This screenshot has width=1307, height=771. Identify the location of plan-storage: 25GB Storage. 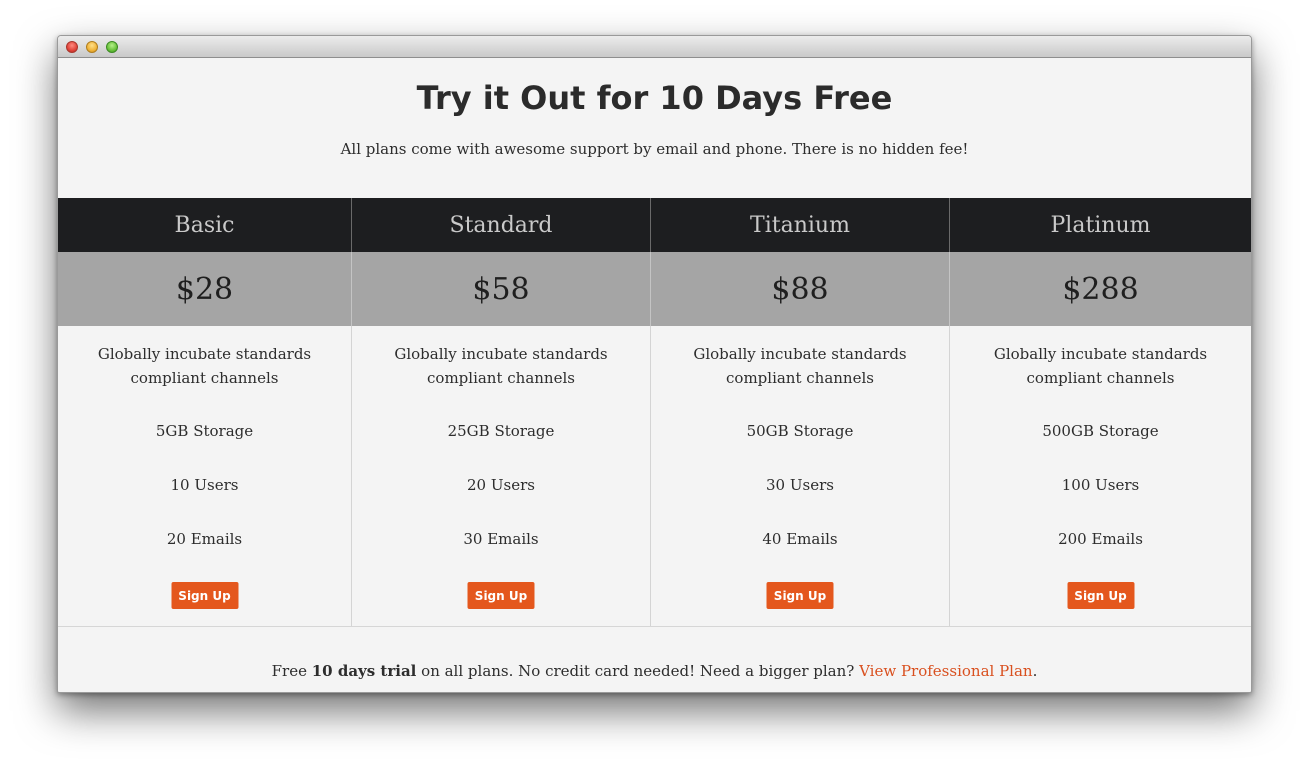
(501, 431).